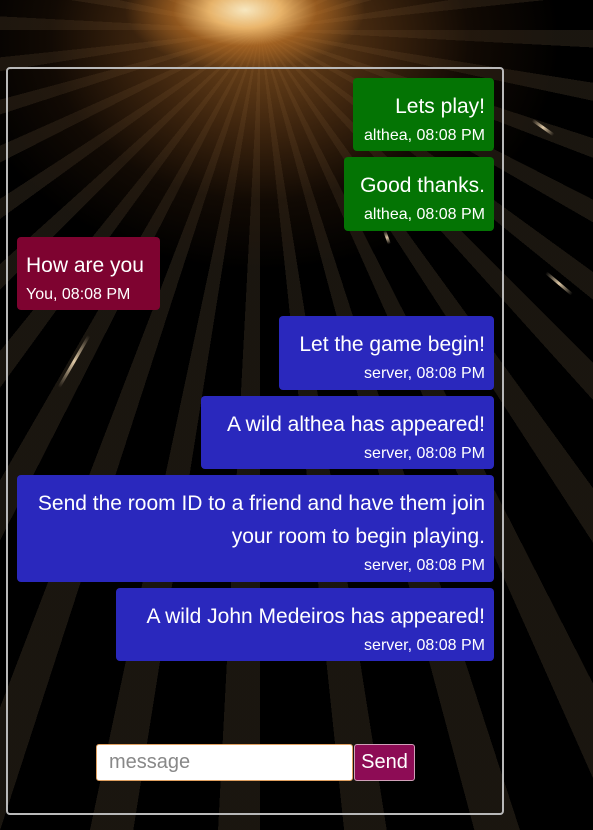 The height and width of the screenshot is (830, 593). What do you see at coordinates (315, 616) in the screenshot?
I see `message-text: A wild John Medeiros has appeared!` at bounding box center [315, 616].